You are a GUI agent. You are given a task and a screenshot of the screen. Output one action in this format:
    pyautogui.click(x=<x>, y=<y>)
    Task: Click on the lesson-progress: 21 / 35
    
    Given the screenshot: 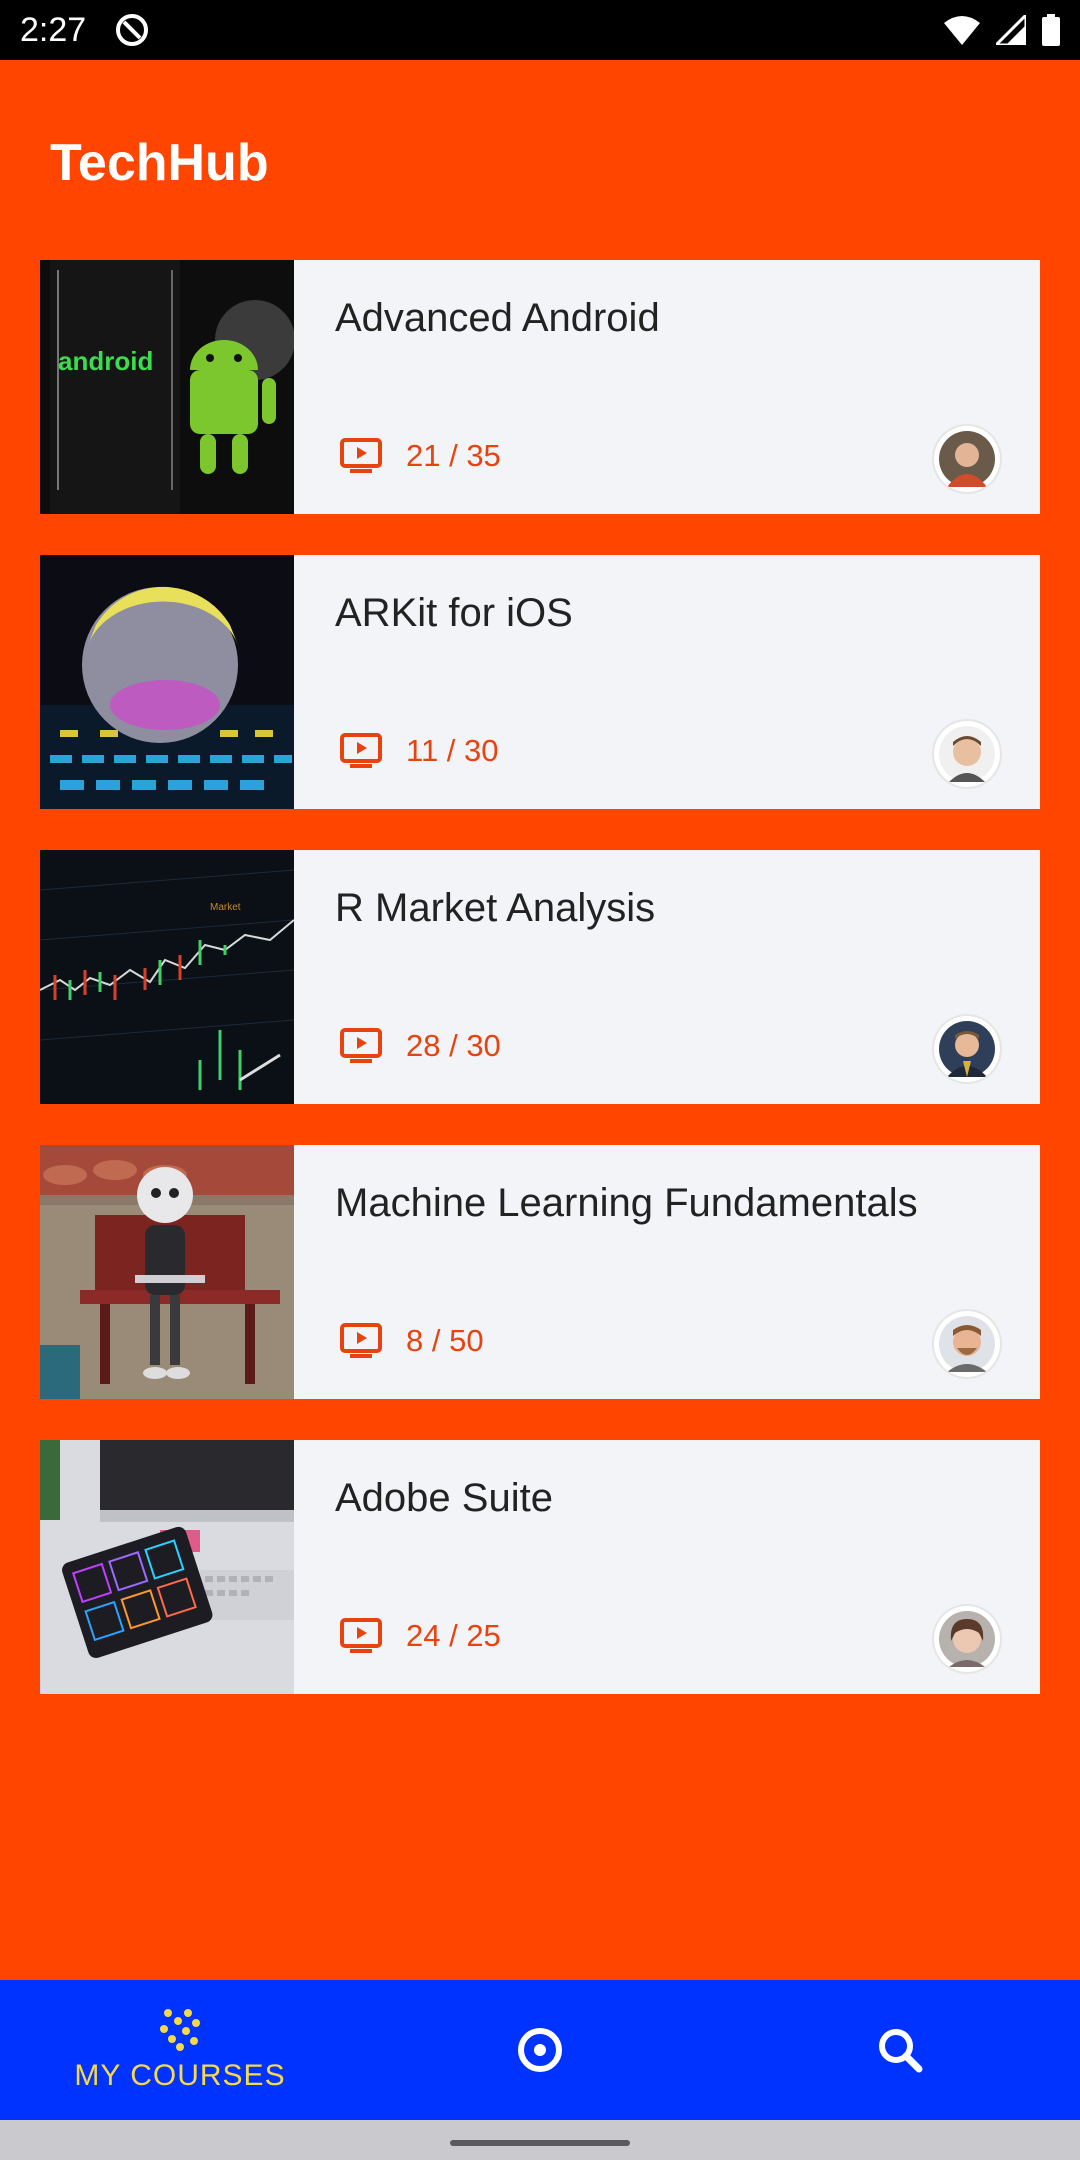 What is the action you would take?
    pyautogui.click(x=420, y=456)
    